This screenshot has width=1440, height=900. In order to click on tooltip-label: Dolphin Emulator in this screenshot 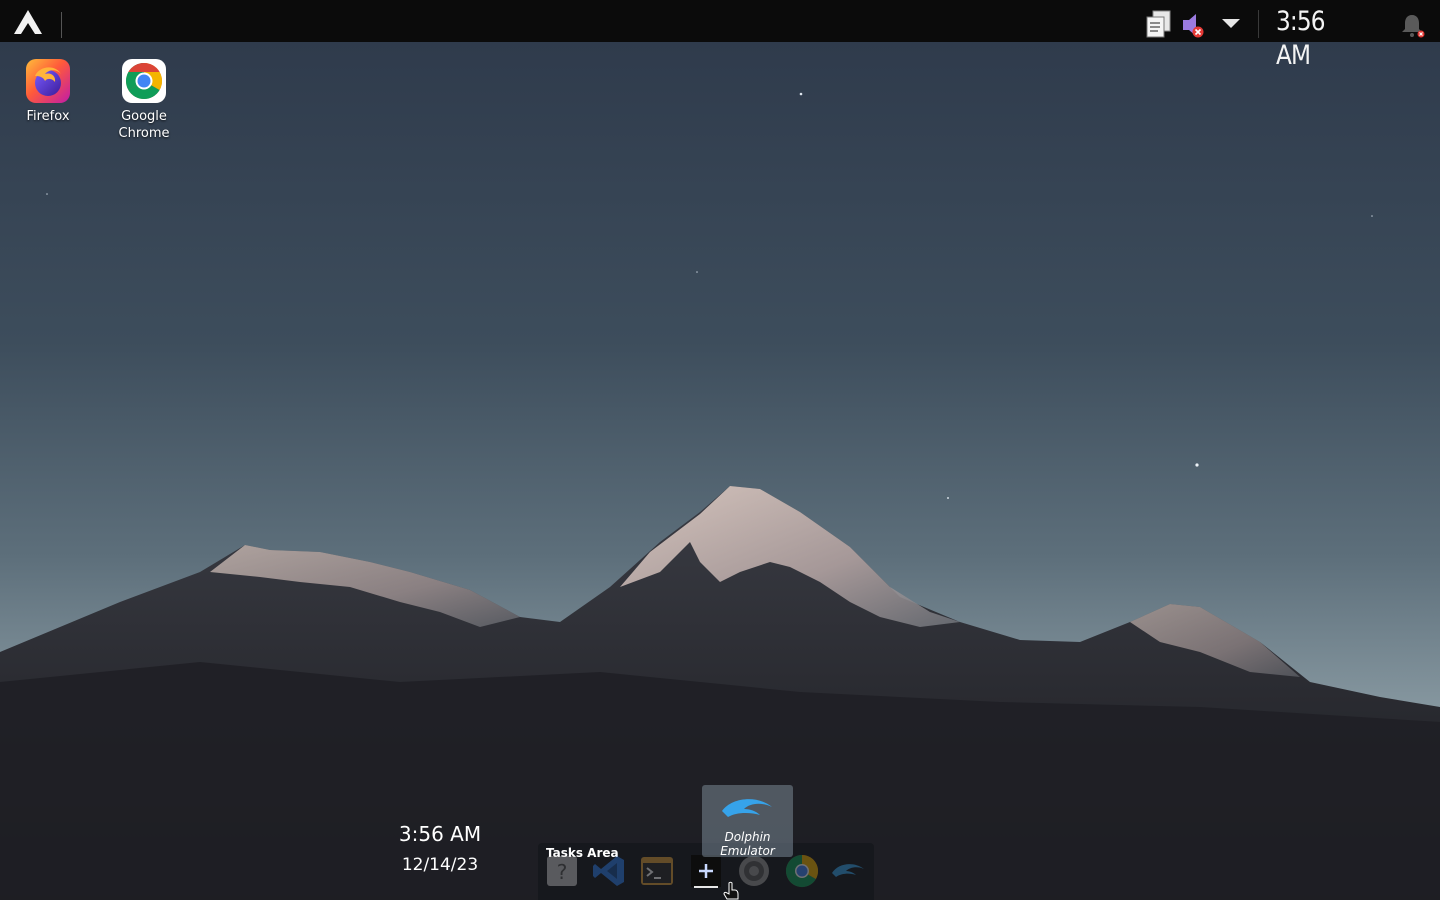, I will do `click(747, 844)`.